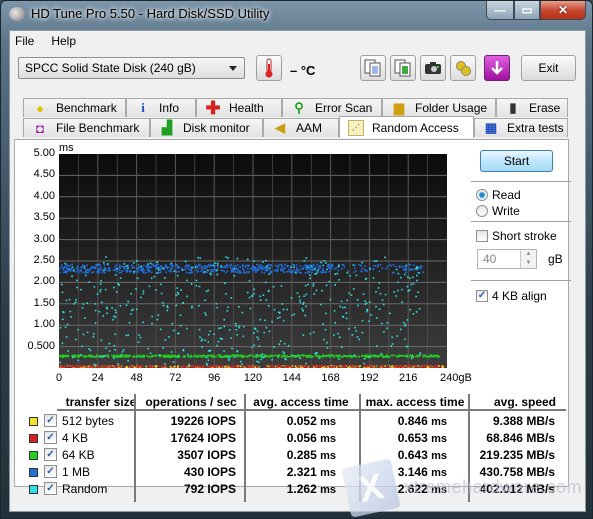 This screenshot has height=519, width=593. Describe the element at coordinates (74, 107) in the screenshot. I see `tab-benchmark: ● Benchmark` at that location.